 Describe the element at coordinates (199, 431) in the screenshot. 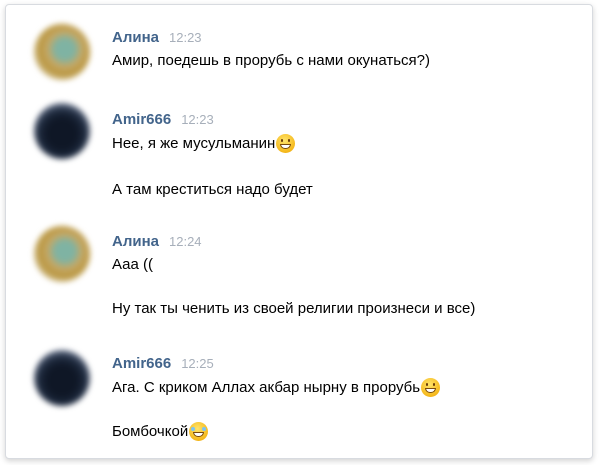

I see `tears-of-joy-emoji` at that location.